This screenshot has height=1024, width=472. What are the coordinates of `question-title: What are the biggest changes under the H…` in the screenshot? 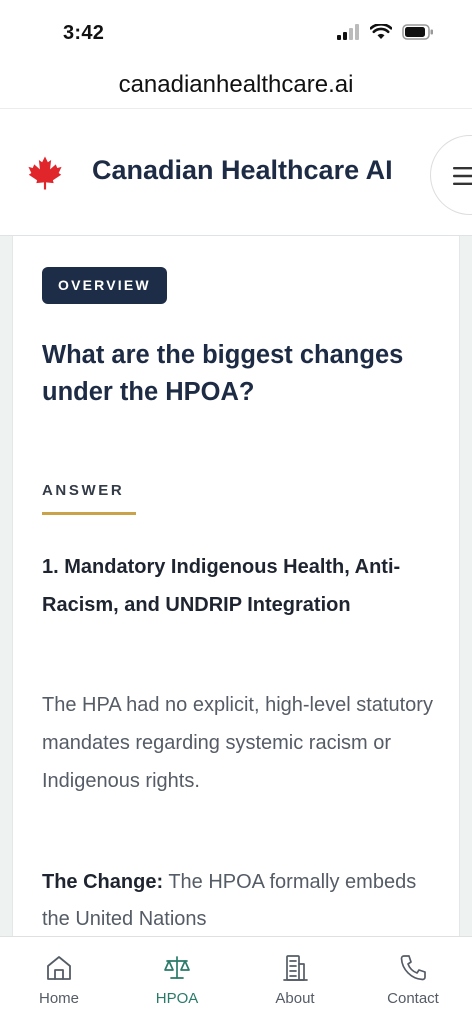 It's located at (223, 373).